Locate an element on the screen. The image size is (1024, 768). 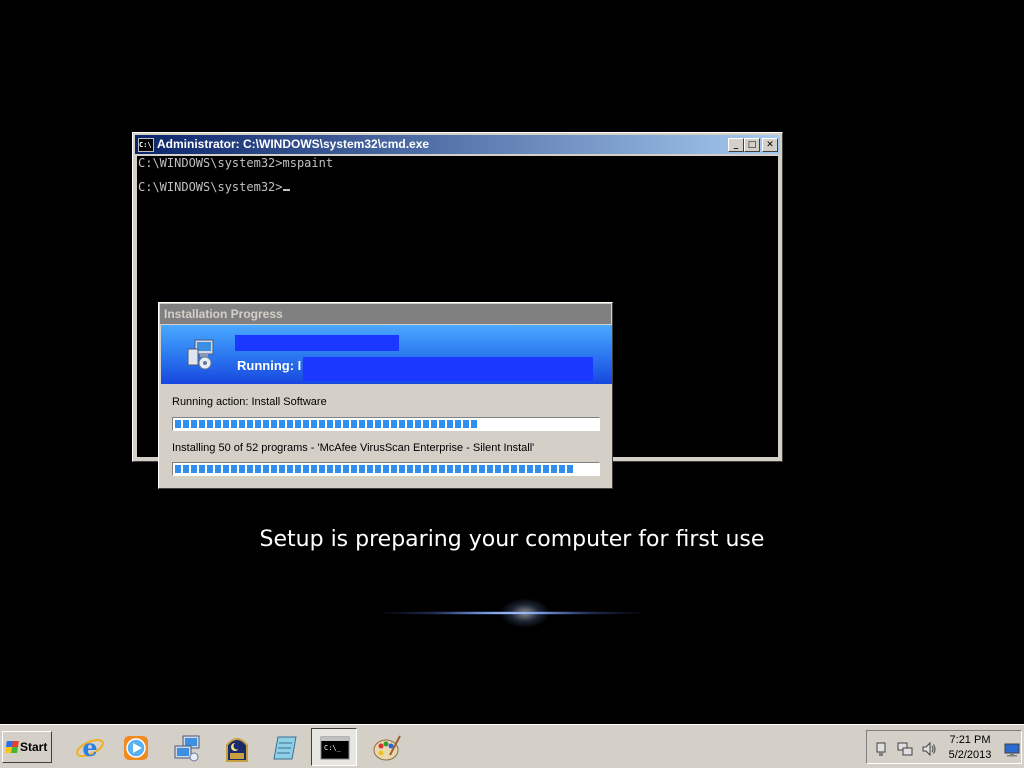
maximize-button: □ is located at coordinates (752, 145).